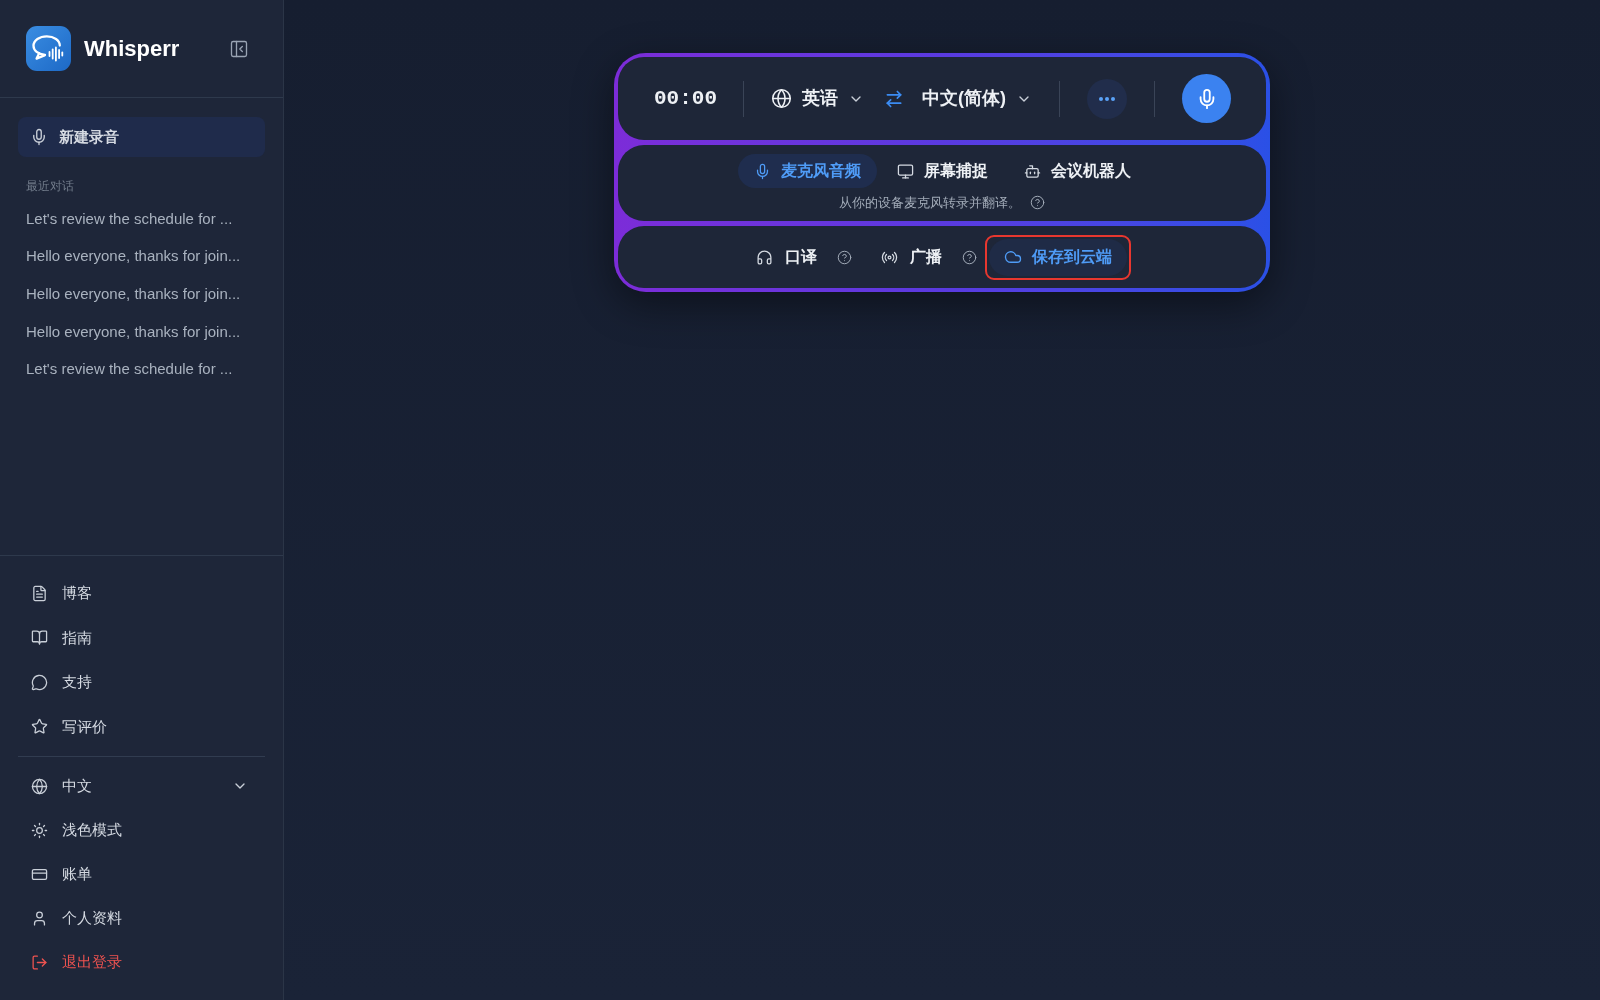  Describe the element at coordinates (132, 49) in the screenshot. I see `brand-name: Whisperr` at that location.